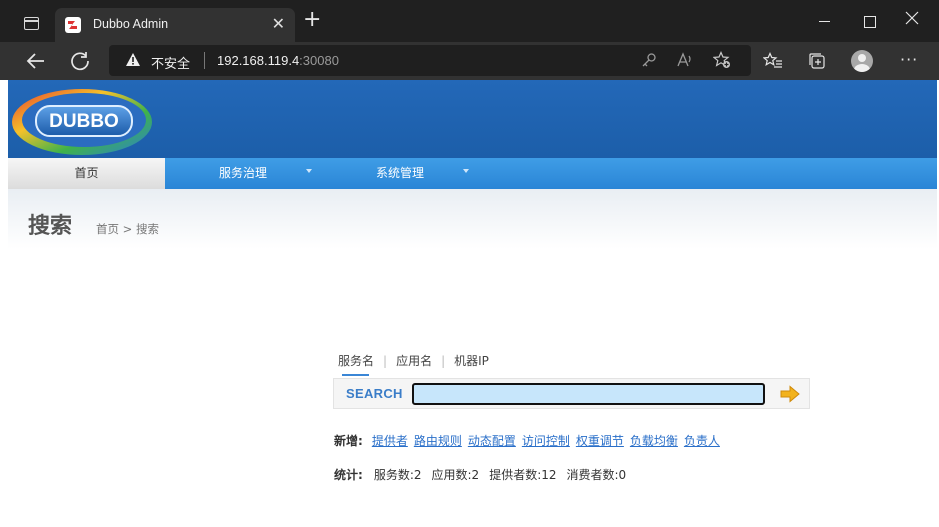  I want to click on page-title: 搜索, so click(50, 226).